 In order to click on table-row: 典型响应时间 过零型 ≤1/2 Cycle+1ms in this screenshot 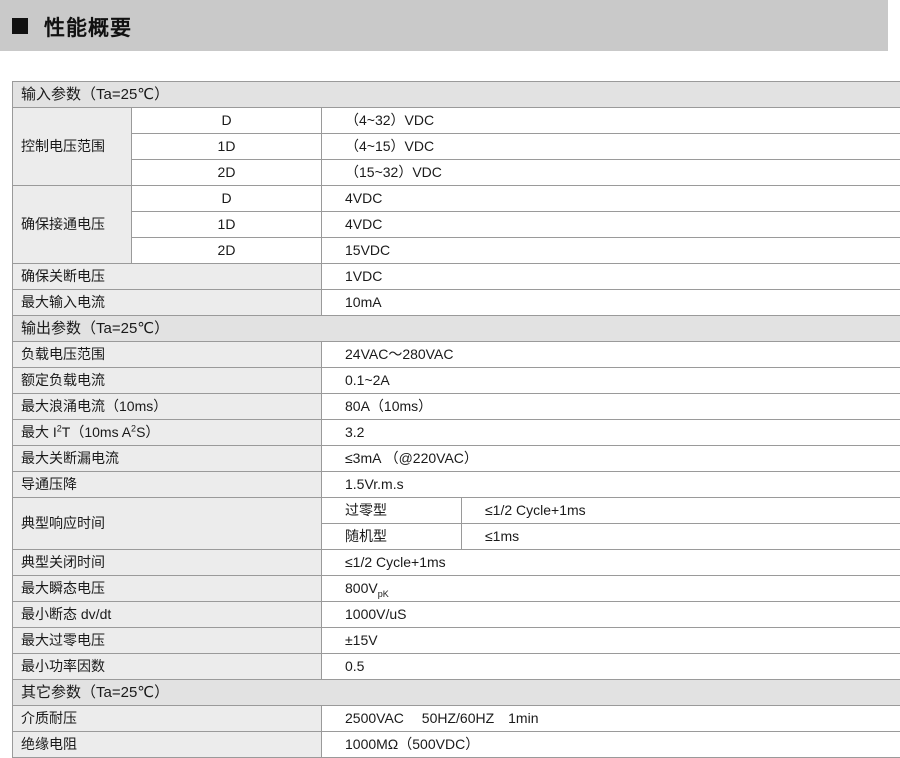, I will do `click(456, 511)`.